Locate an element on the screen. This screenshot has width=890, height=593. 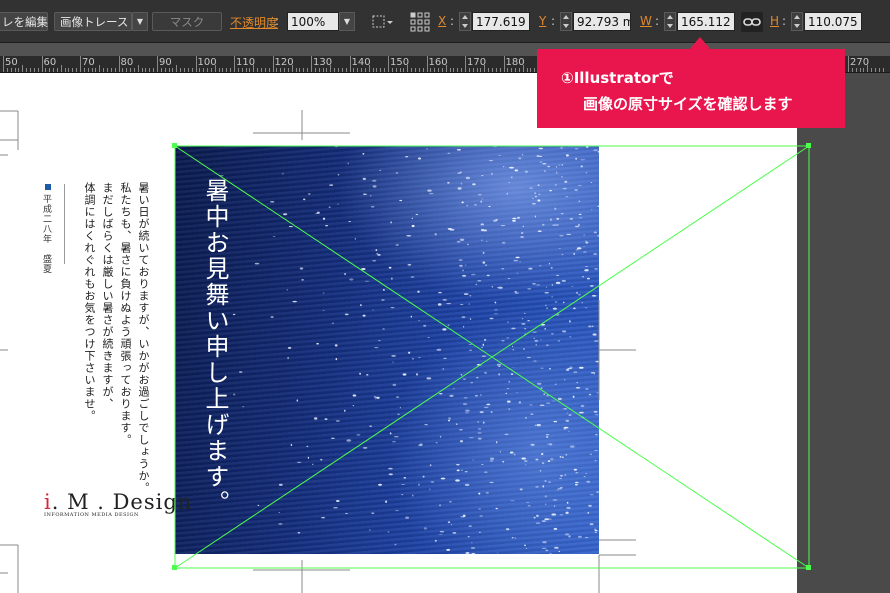
callout-line-2: 画像の原寸サイズを確認します is located at coordinates (688, 104).